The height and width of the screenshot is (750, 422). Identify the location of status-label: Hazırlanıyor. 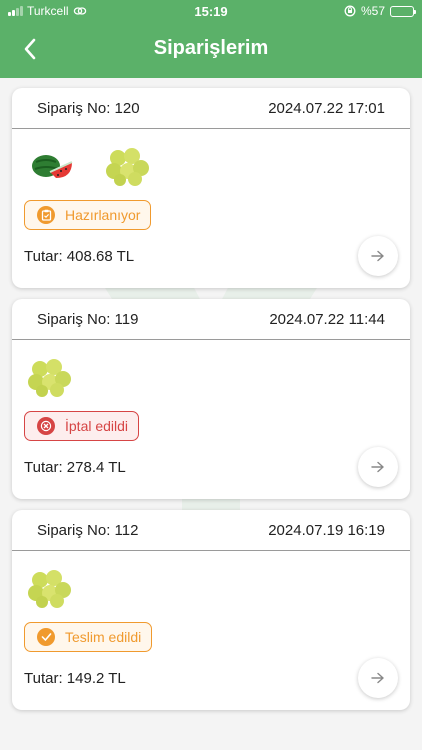
(103, 215).